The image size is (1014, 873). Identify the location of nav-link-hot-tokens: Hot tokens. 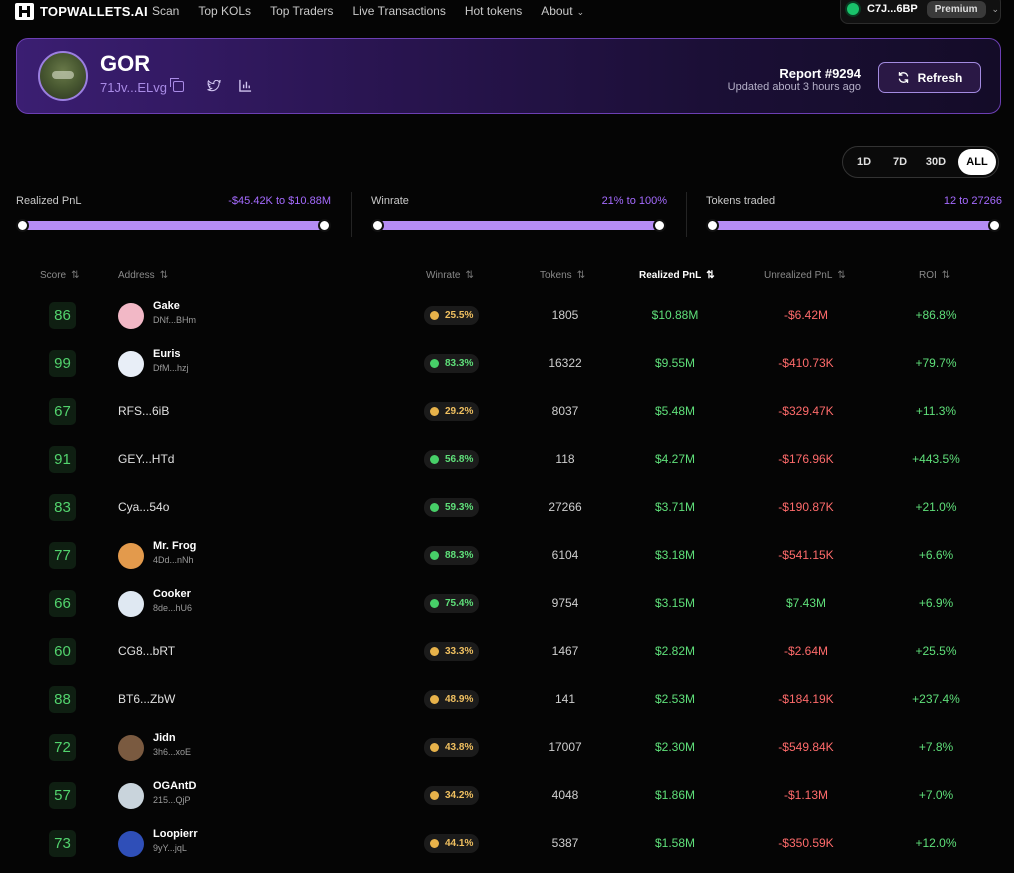
(493, 11).